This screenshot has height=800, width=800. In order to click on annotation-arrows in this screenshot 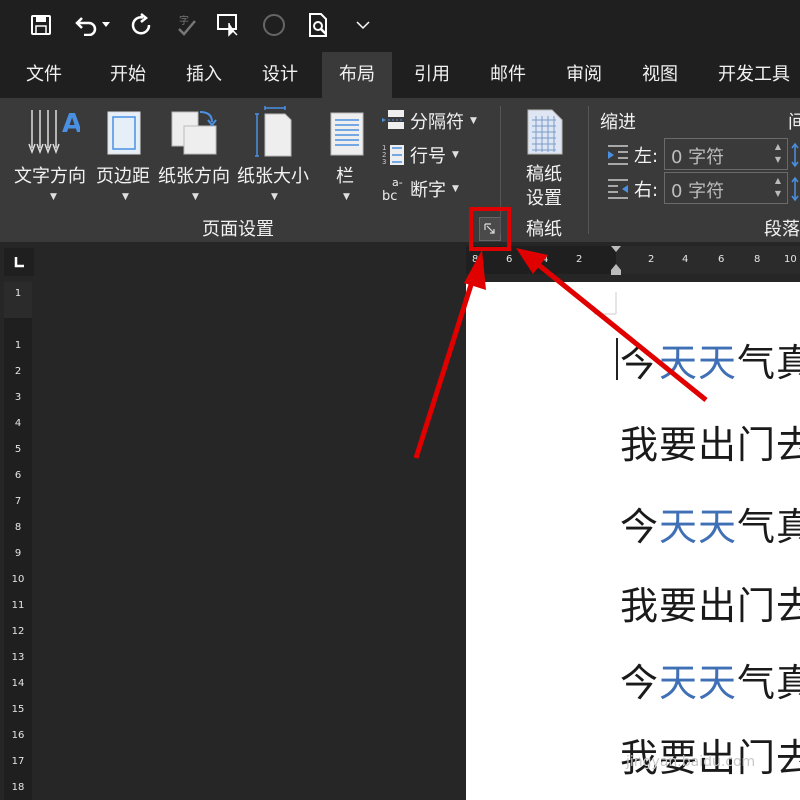, I will do `click(560, 353)`.